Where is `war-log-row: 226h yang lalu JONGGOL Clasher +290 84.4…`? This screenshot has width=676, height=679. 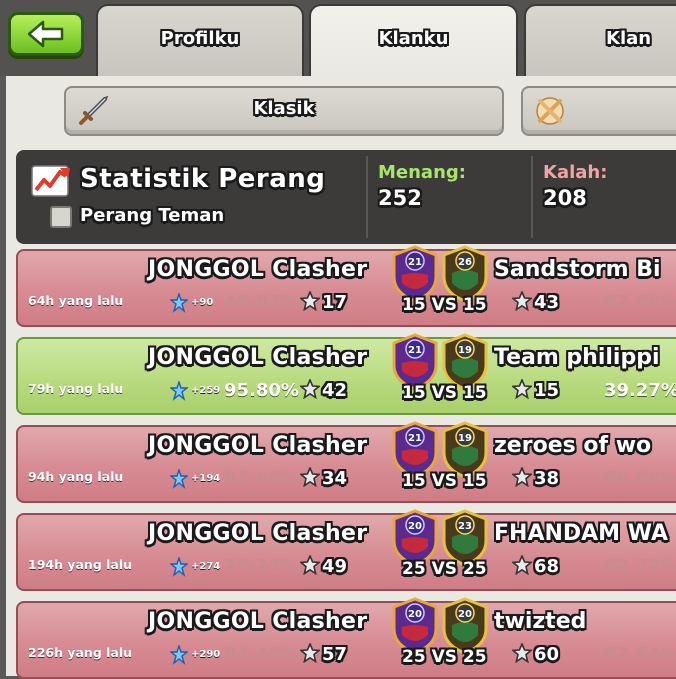
war-log-row: 226h yang lalu JONGGOL Clasher +290 84.4… is located at coordinates (346, 638).